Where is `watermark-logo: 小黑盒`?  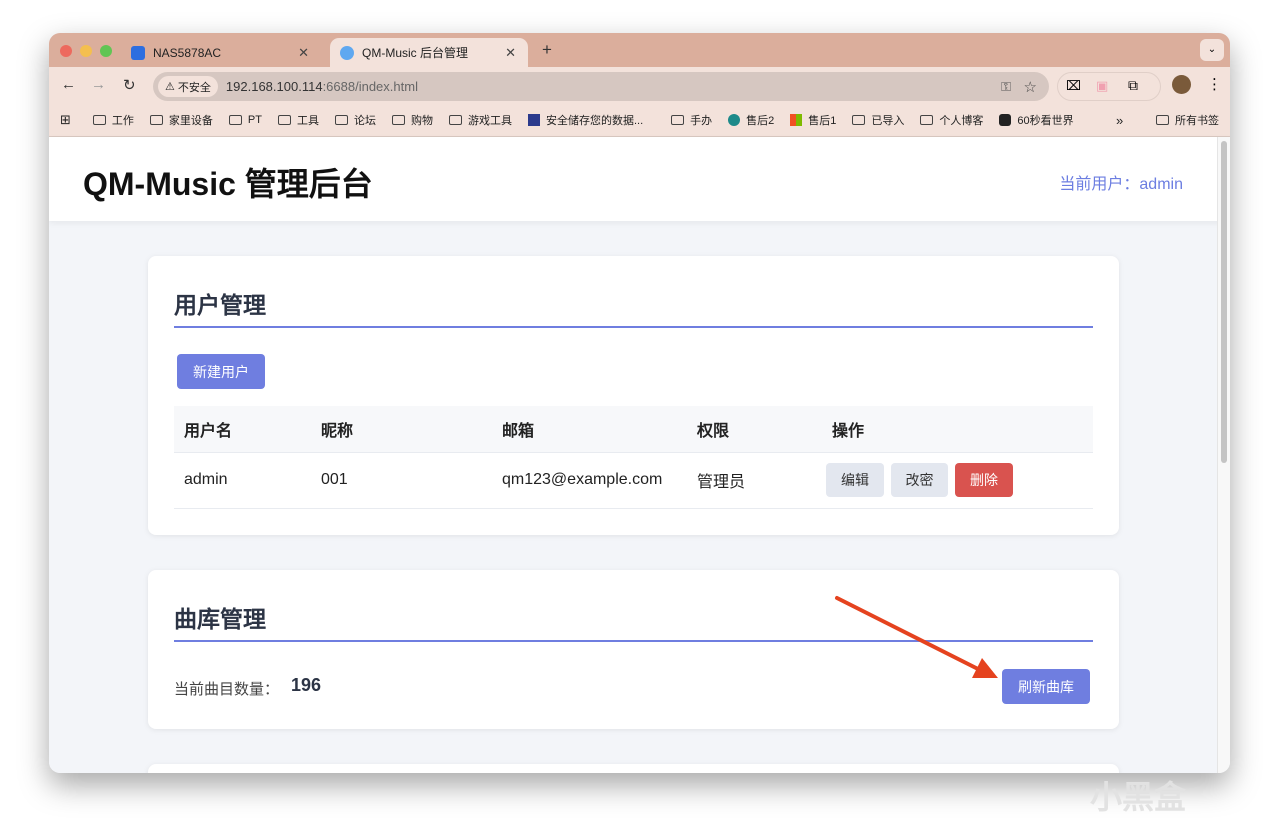 watermark-logo: 小黑盒 is located at coordinates (1138, 795).